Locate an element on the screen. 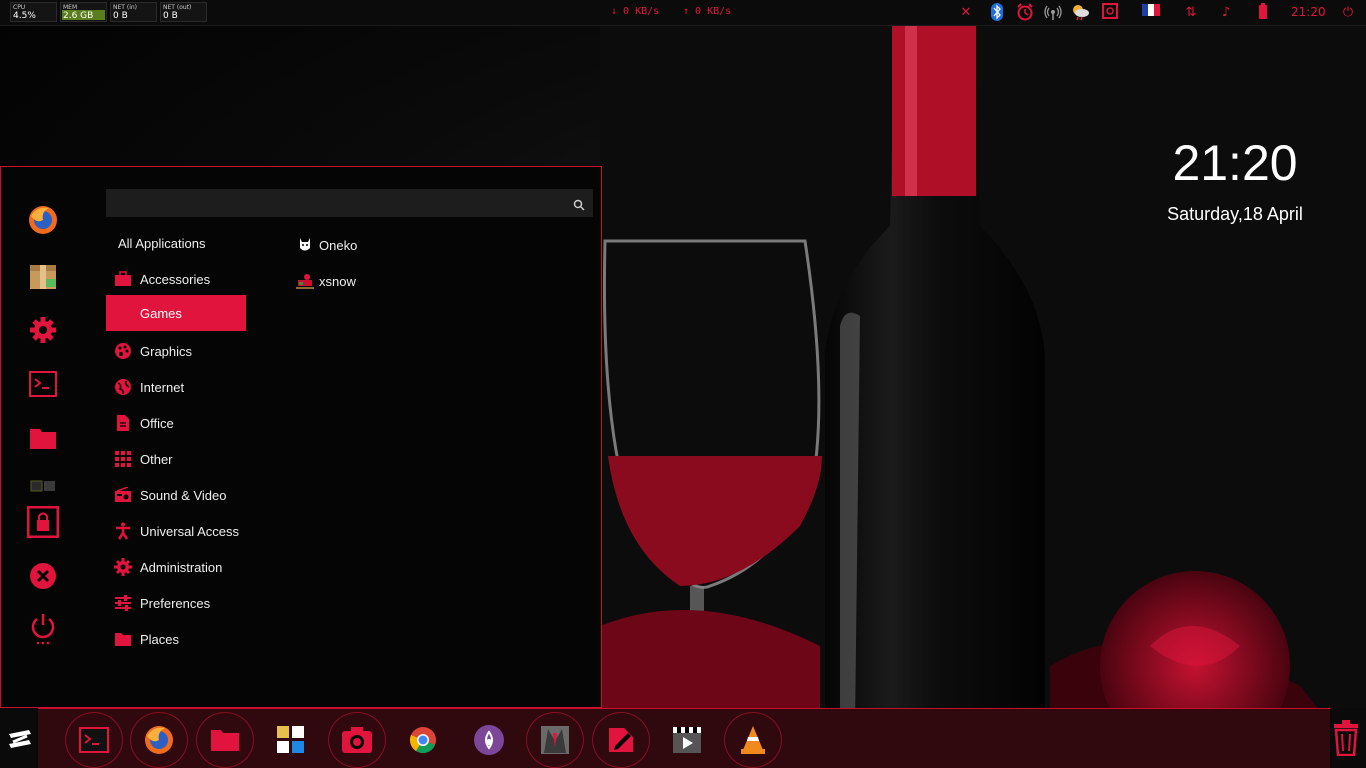 This screenshot has width=1366, height=768. taskbar-chrome is located at coordinates (423, 740).